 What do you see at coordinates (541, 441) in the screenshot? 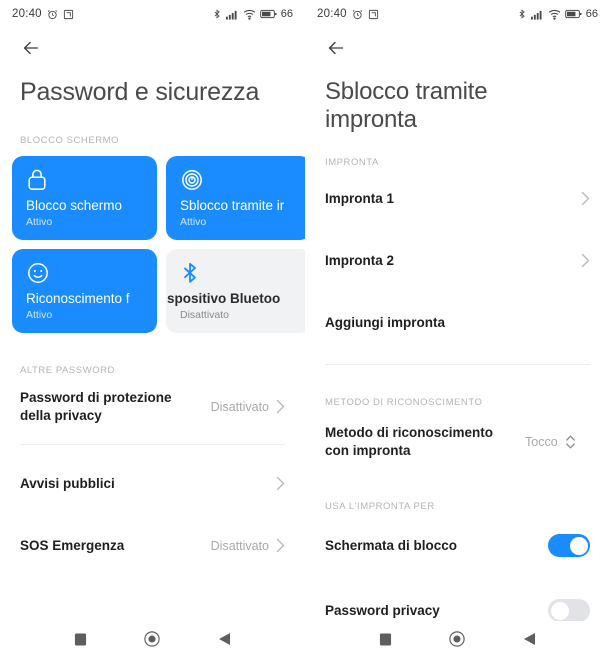
I see `list-item-value: Tocco` at bounding box center [541, 441].